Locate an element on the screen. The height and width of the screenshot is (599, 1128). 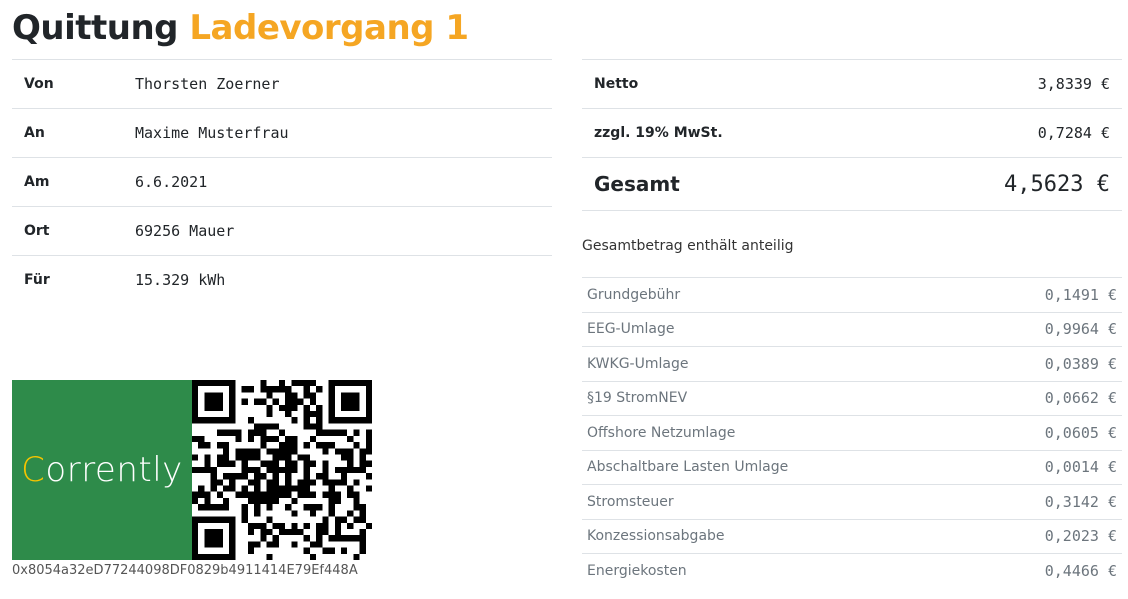
netto-label: Netto is located at coordinates (728, 84).